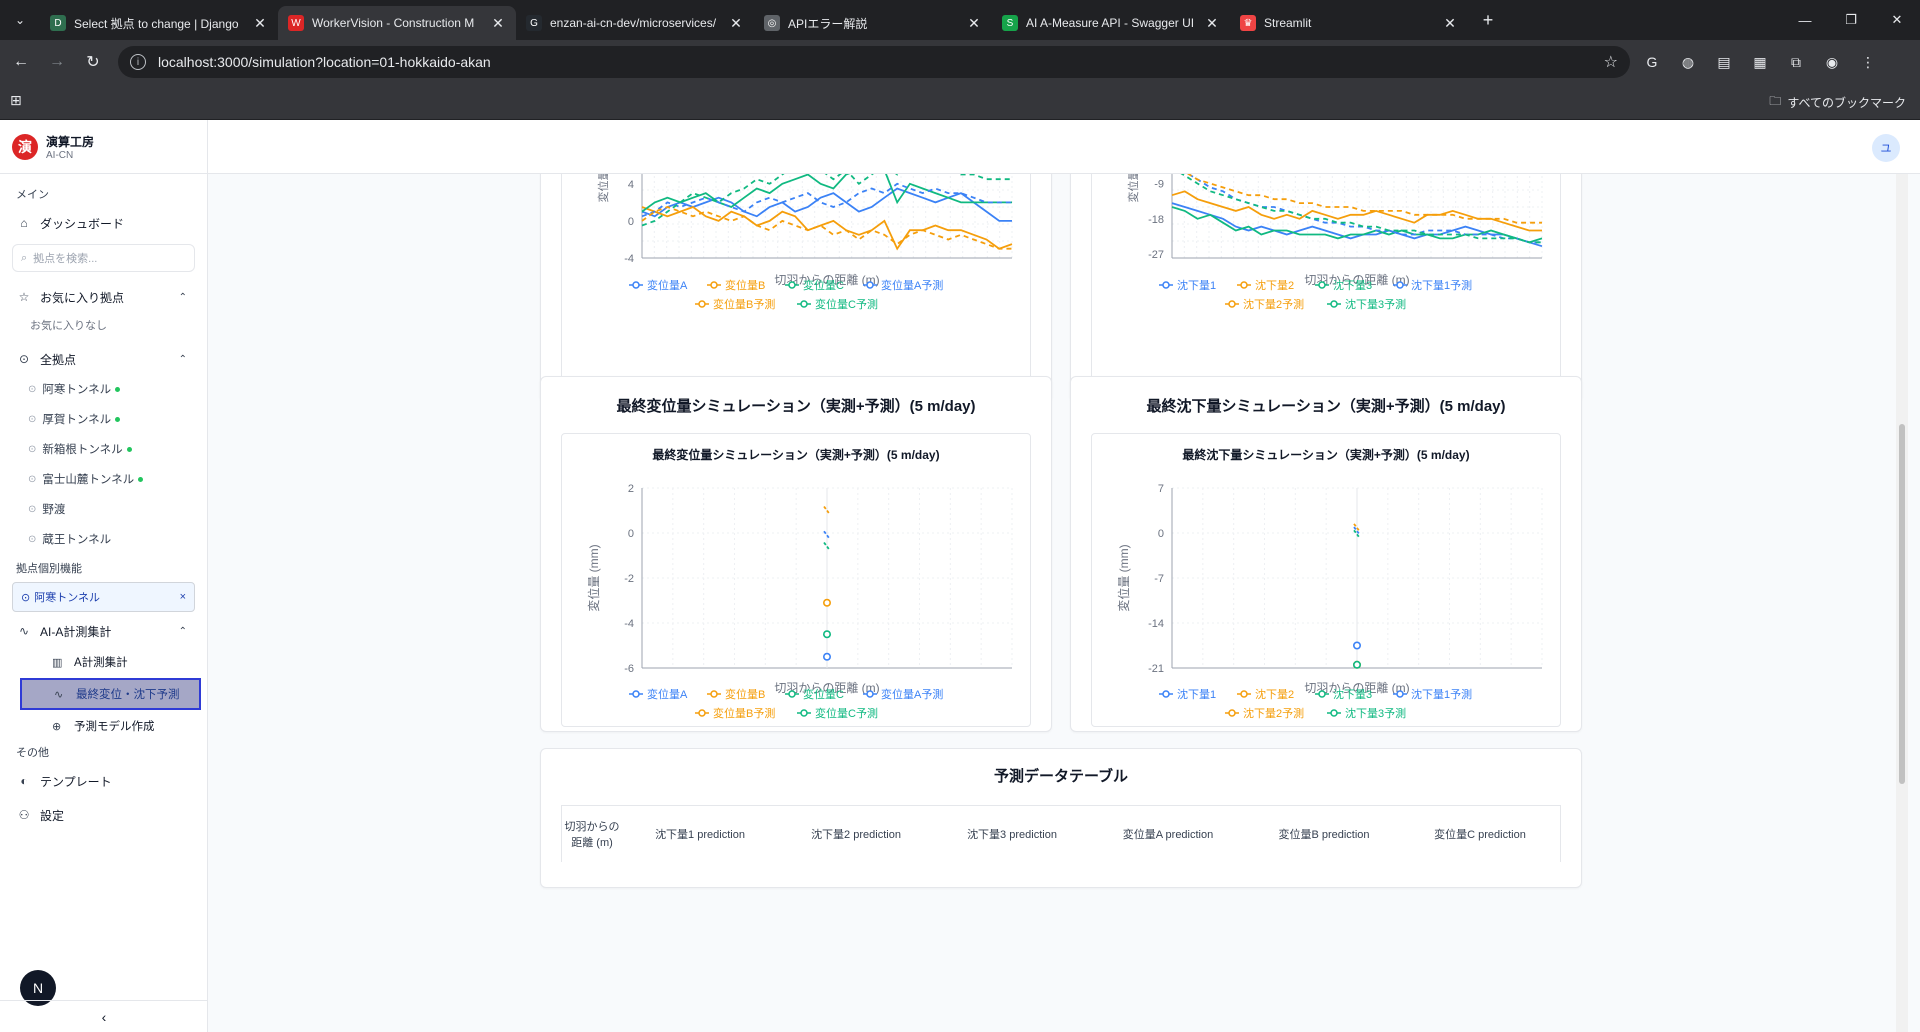 This screenshot has width=1920, height=1032. I want to click on table-header-cell: 変位量B prediction, so click(1324, 834).